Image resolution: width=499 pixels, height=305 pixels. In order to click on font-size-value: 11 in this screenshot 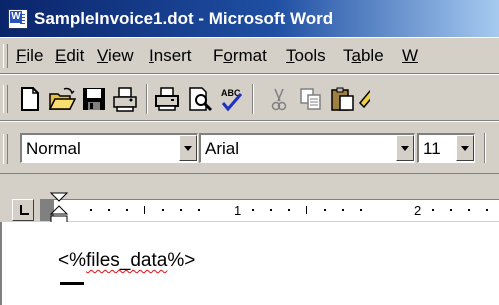, I will do `click(432, 148)`.